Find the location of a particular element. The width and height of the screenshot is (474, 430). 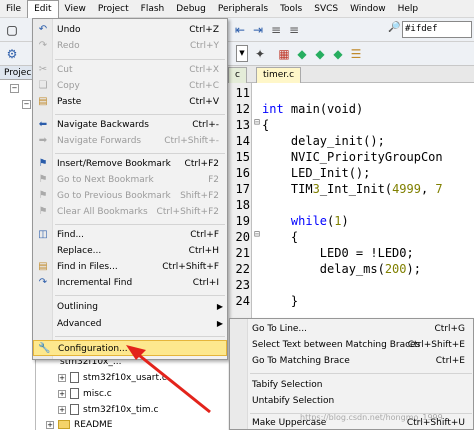

menu-debug: Debug is located at coordinates (191, 9).